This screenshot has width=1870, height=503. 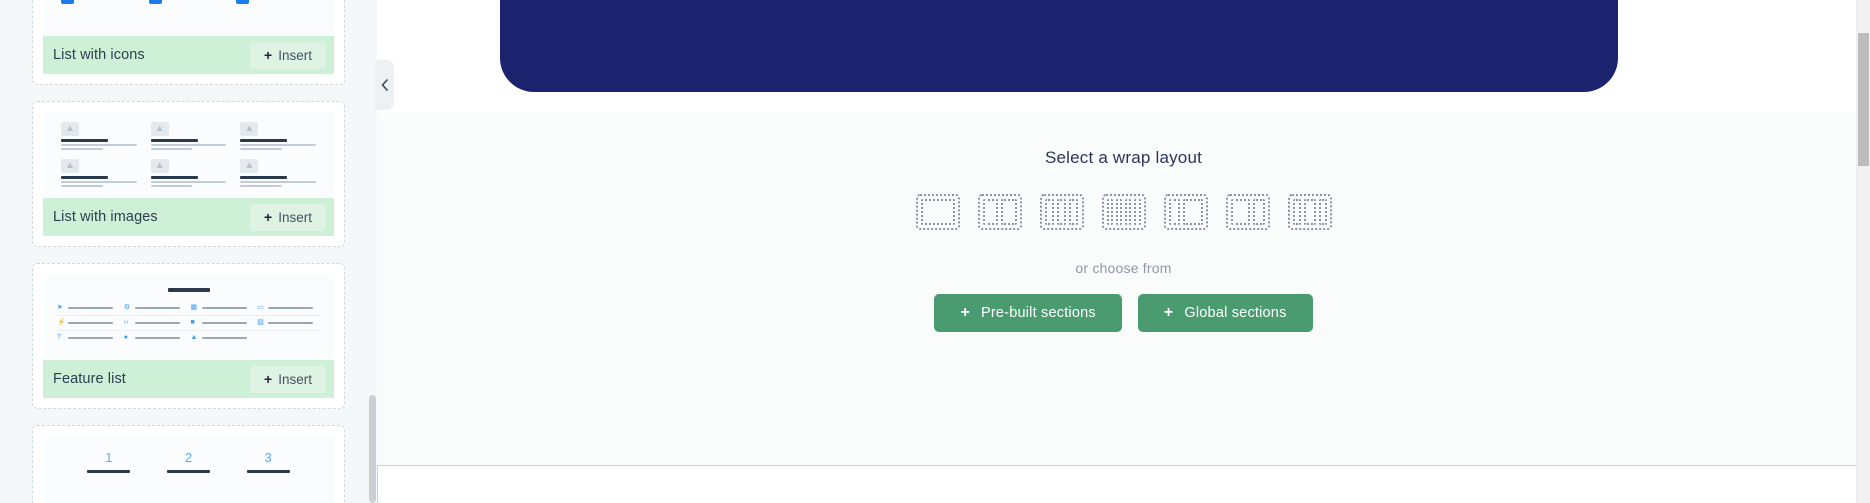 I want to click on layout-quarter-half-quarter, so click(x=1309, y=212).